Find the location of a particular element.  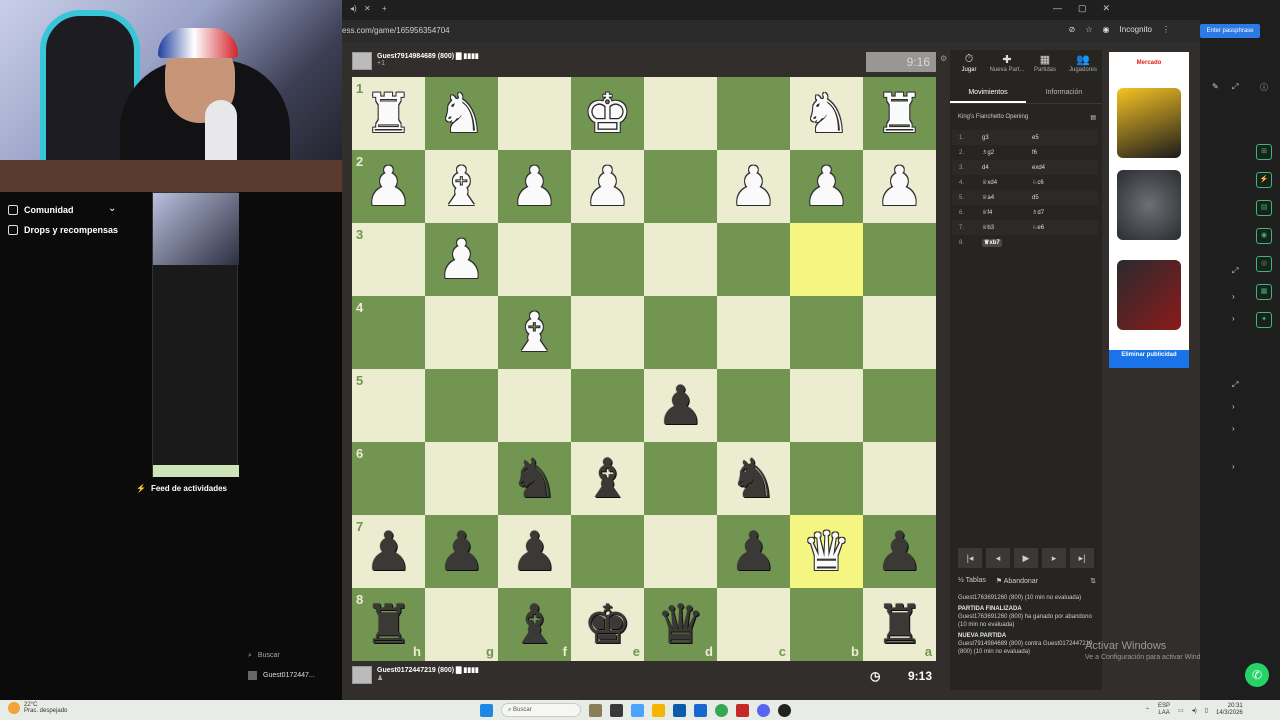

board-square: ♜ is located at coordinates (899, 113).